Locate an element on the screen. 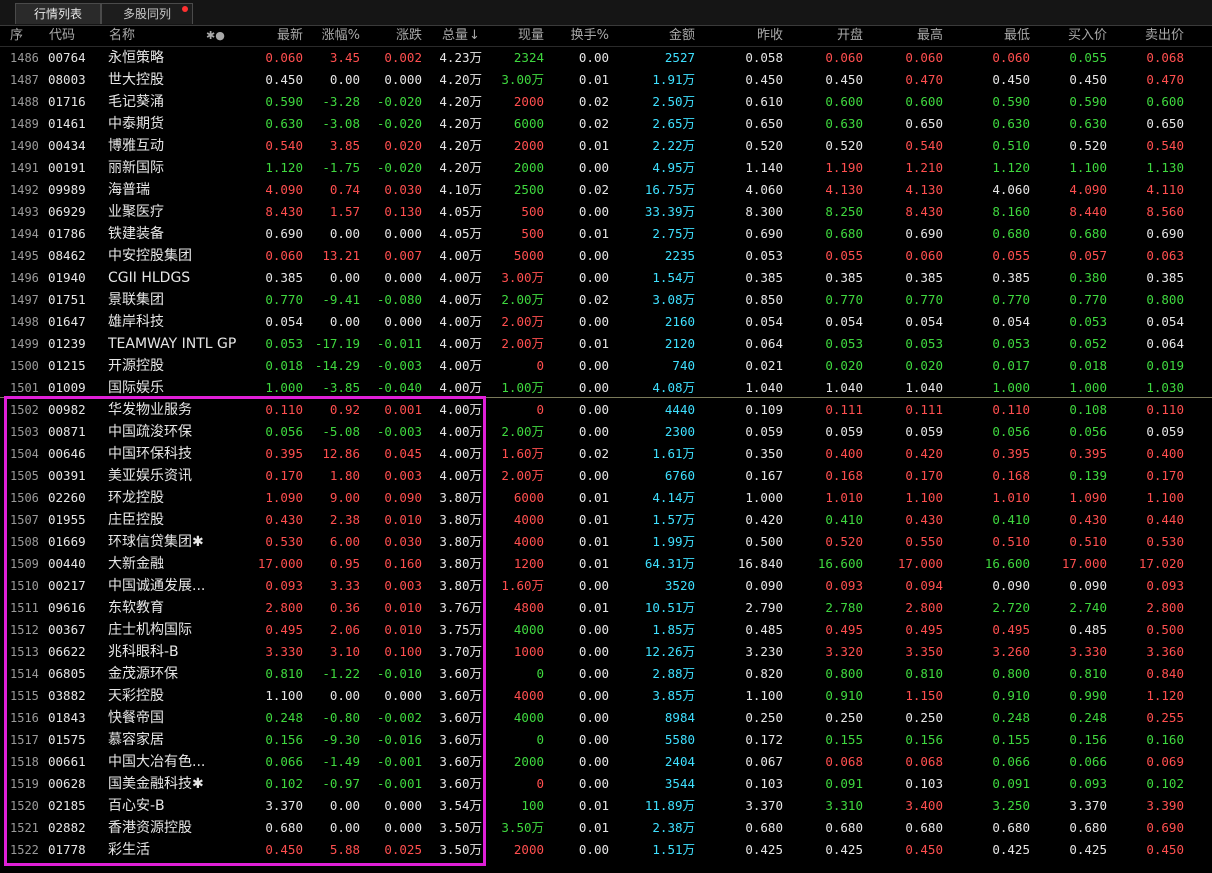  cell-open: 0.111 is located at coordinates (844, 409).